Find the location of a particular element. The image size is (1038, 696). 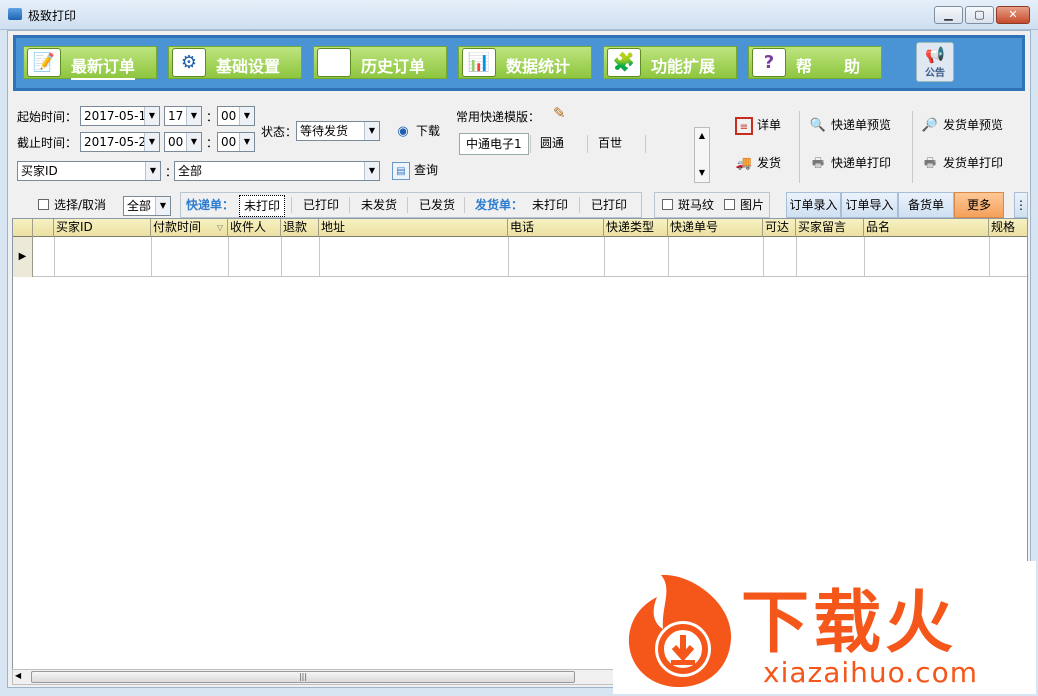

start-hour-select: 17 ▼ is located at coordinates (183, 116).